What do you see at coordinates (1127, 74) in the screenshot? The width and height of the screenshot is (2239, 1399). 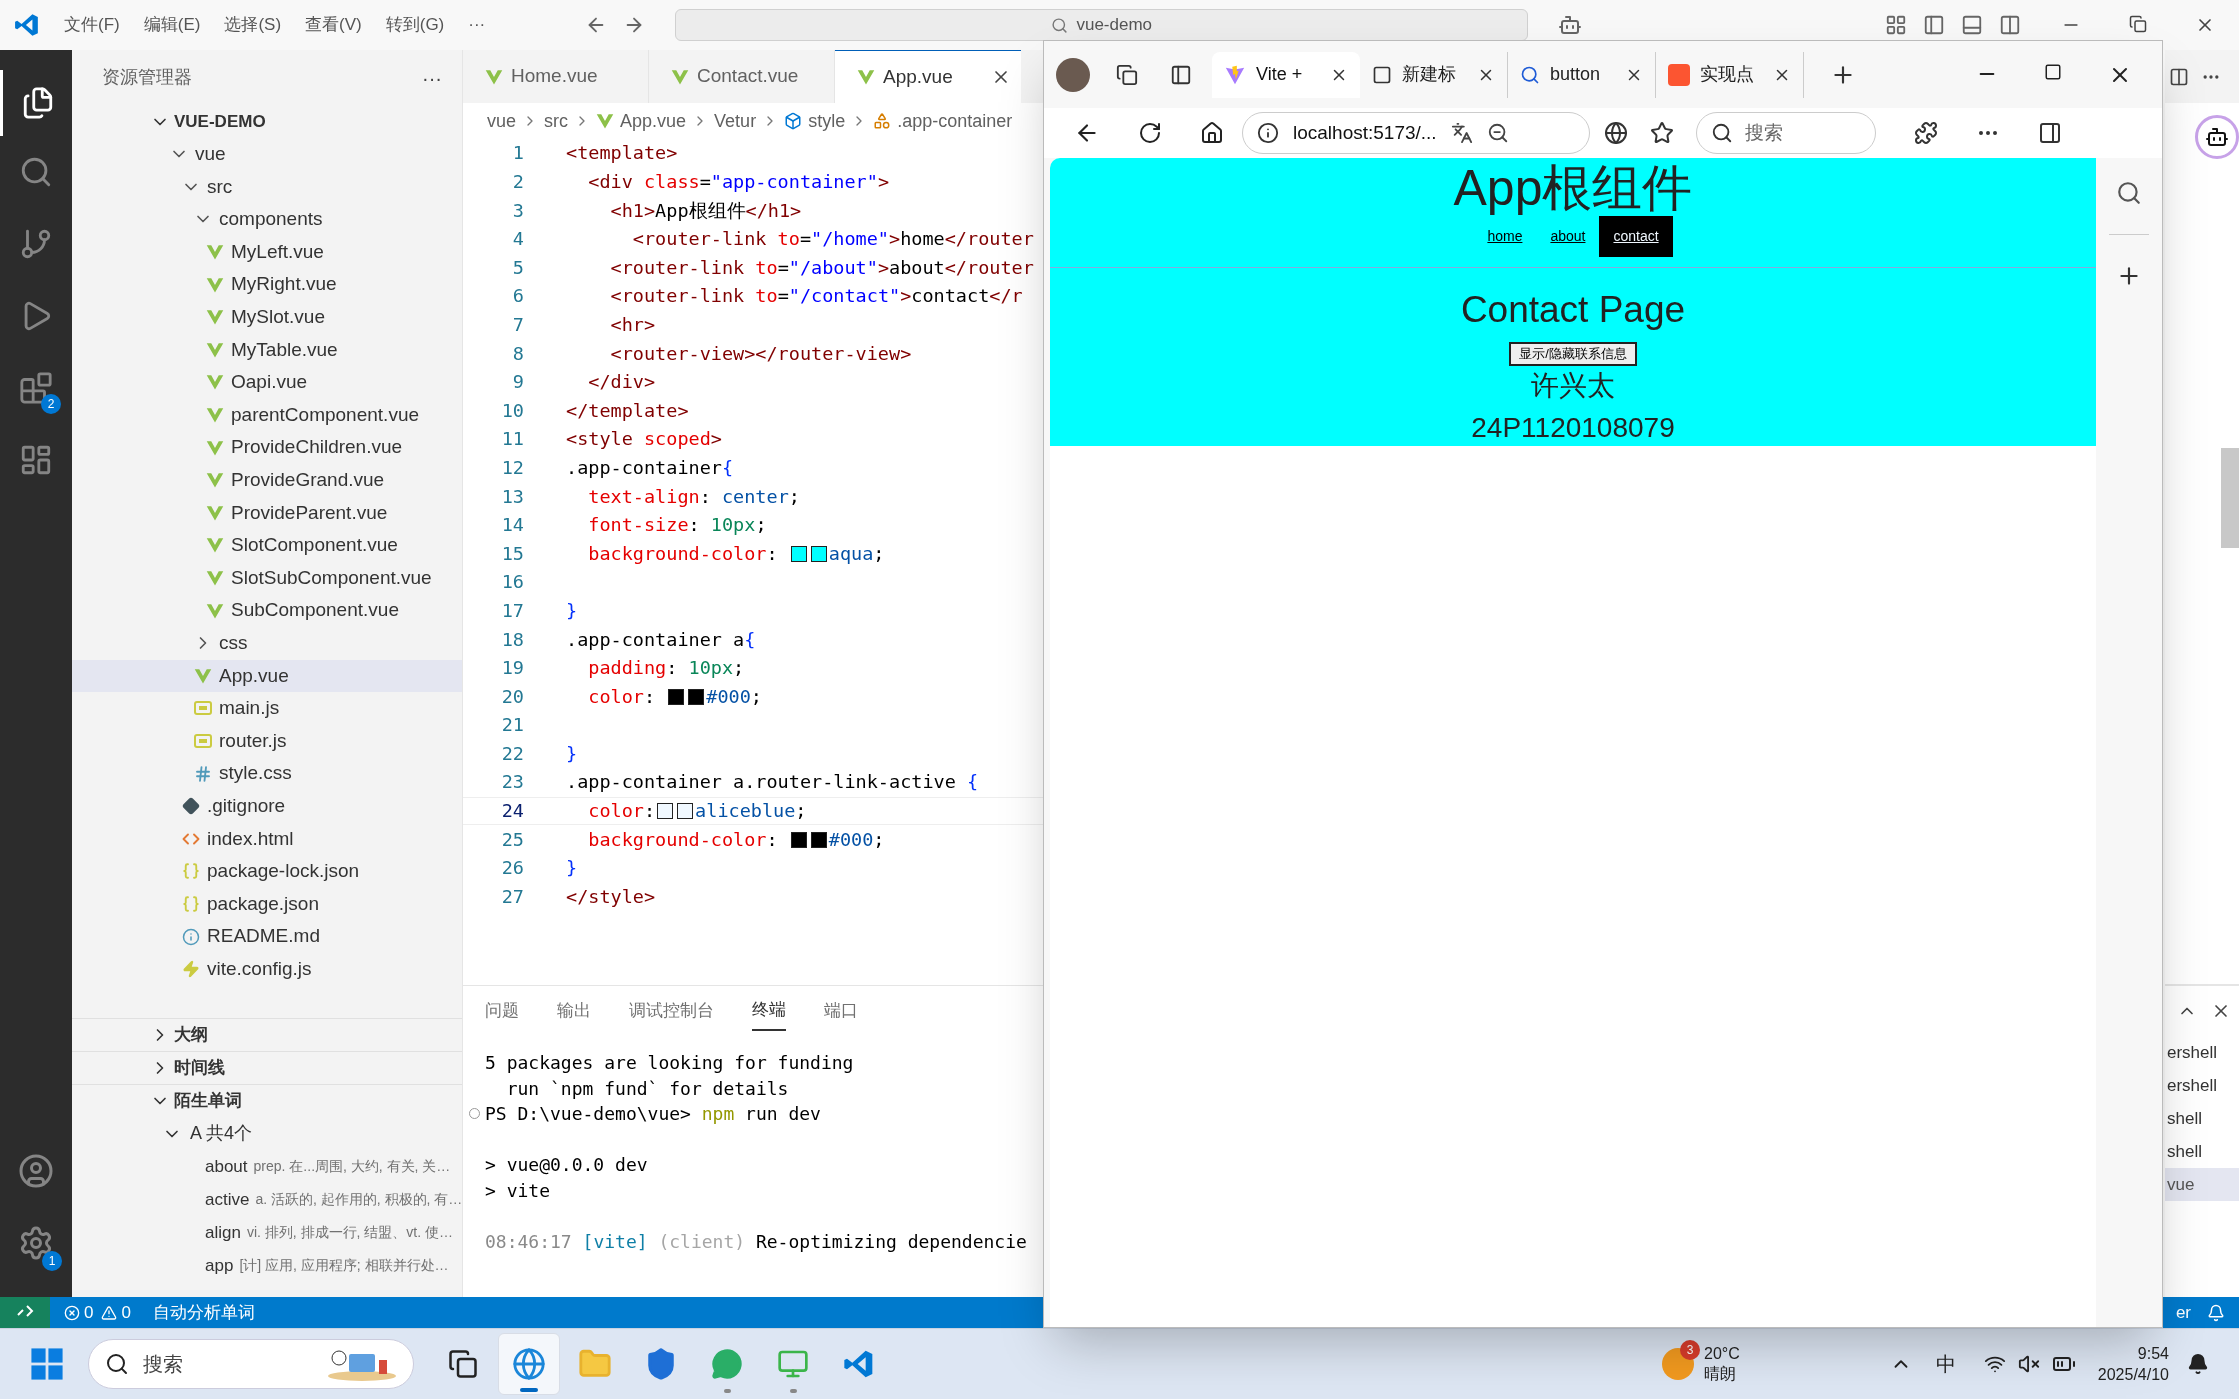 I see `workspaces-icon` at bounding box center [1127, 74].